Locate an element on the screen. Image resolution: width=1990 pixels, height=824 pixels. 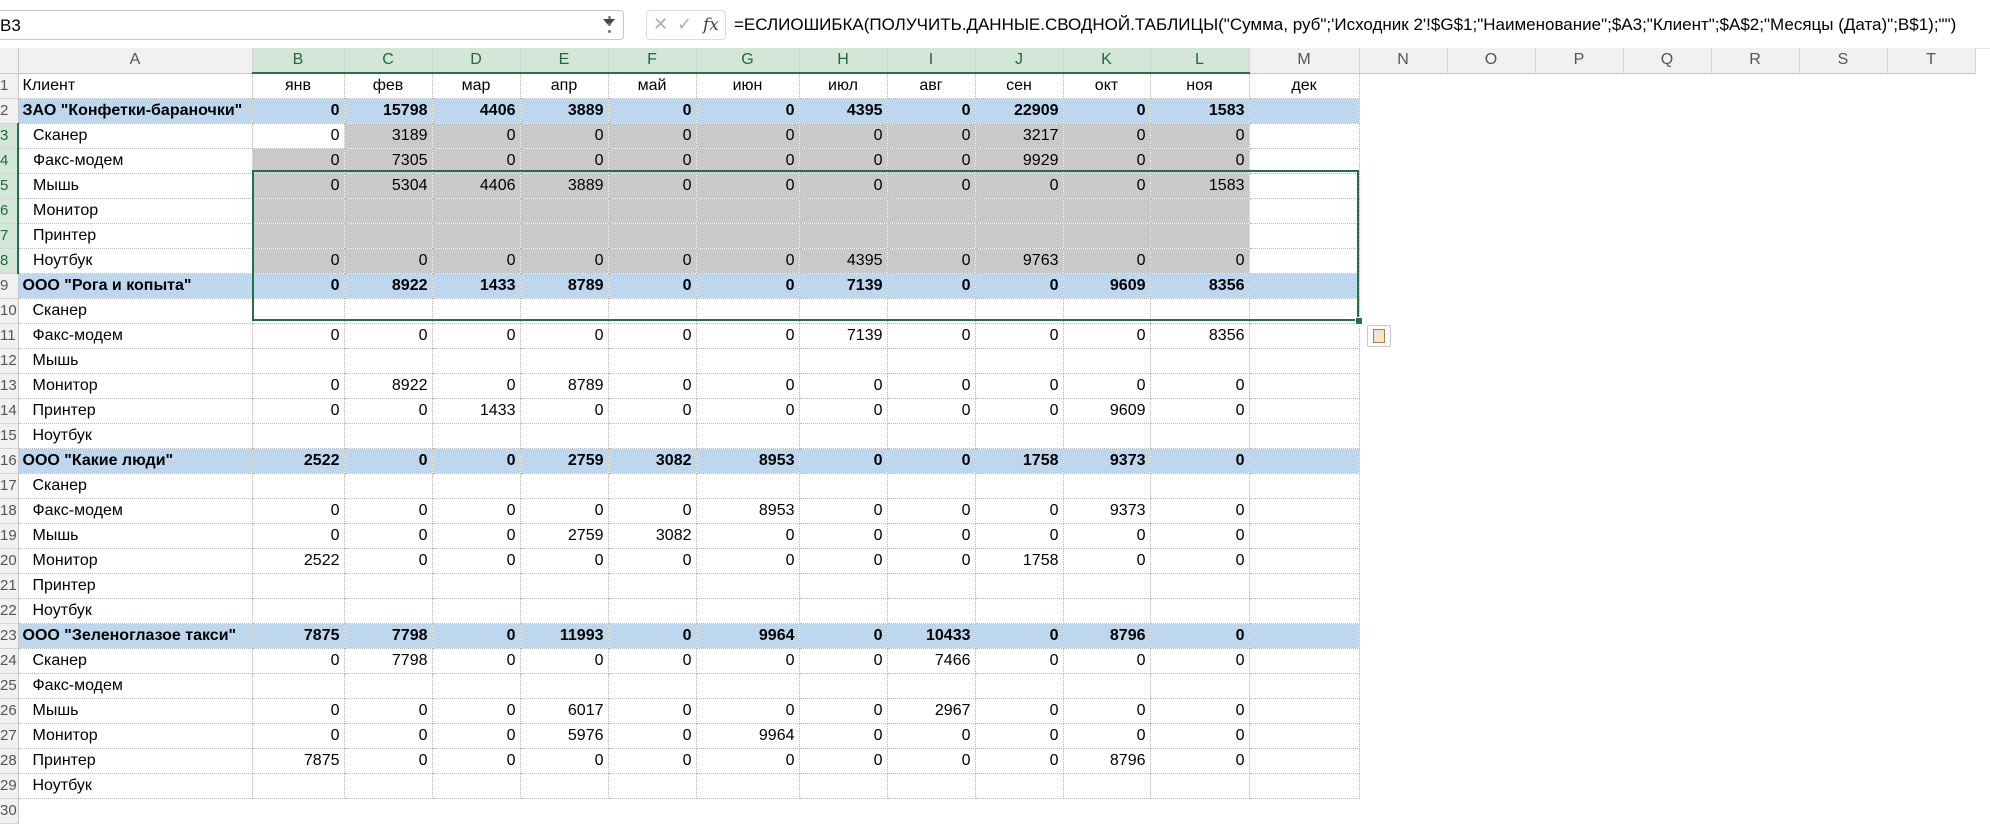
row-header: 18 is located at coordinates (9, 511).